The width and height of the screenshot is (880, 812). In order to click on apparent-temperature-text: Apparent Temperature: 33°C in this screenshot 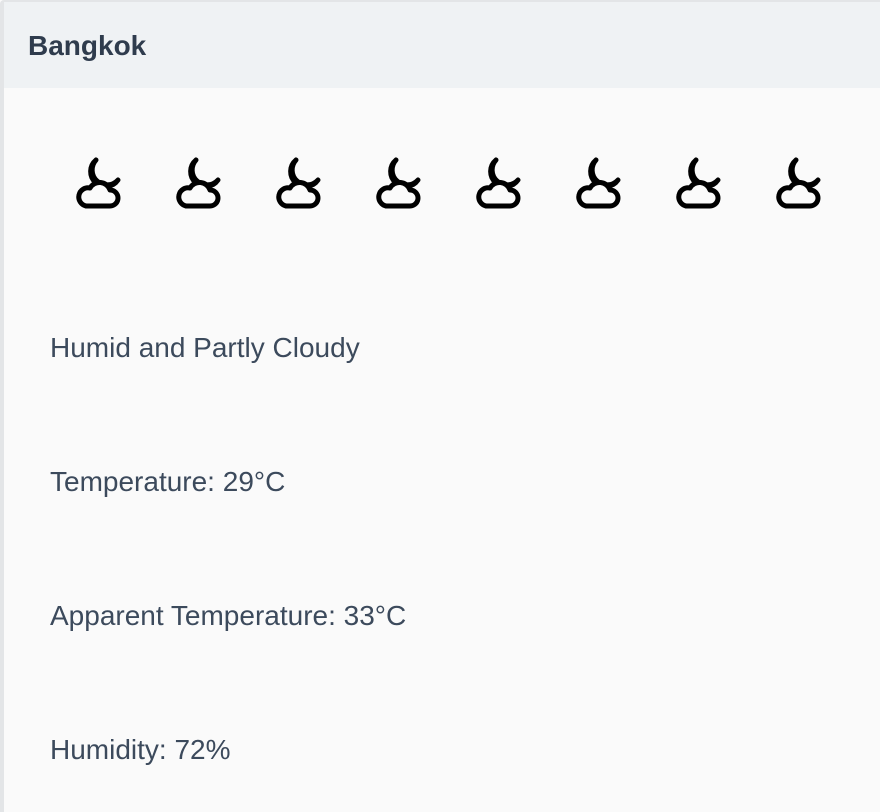, I will do `click(228, 615)`.